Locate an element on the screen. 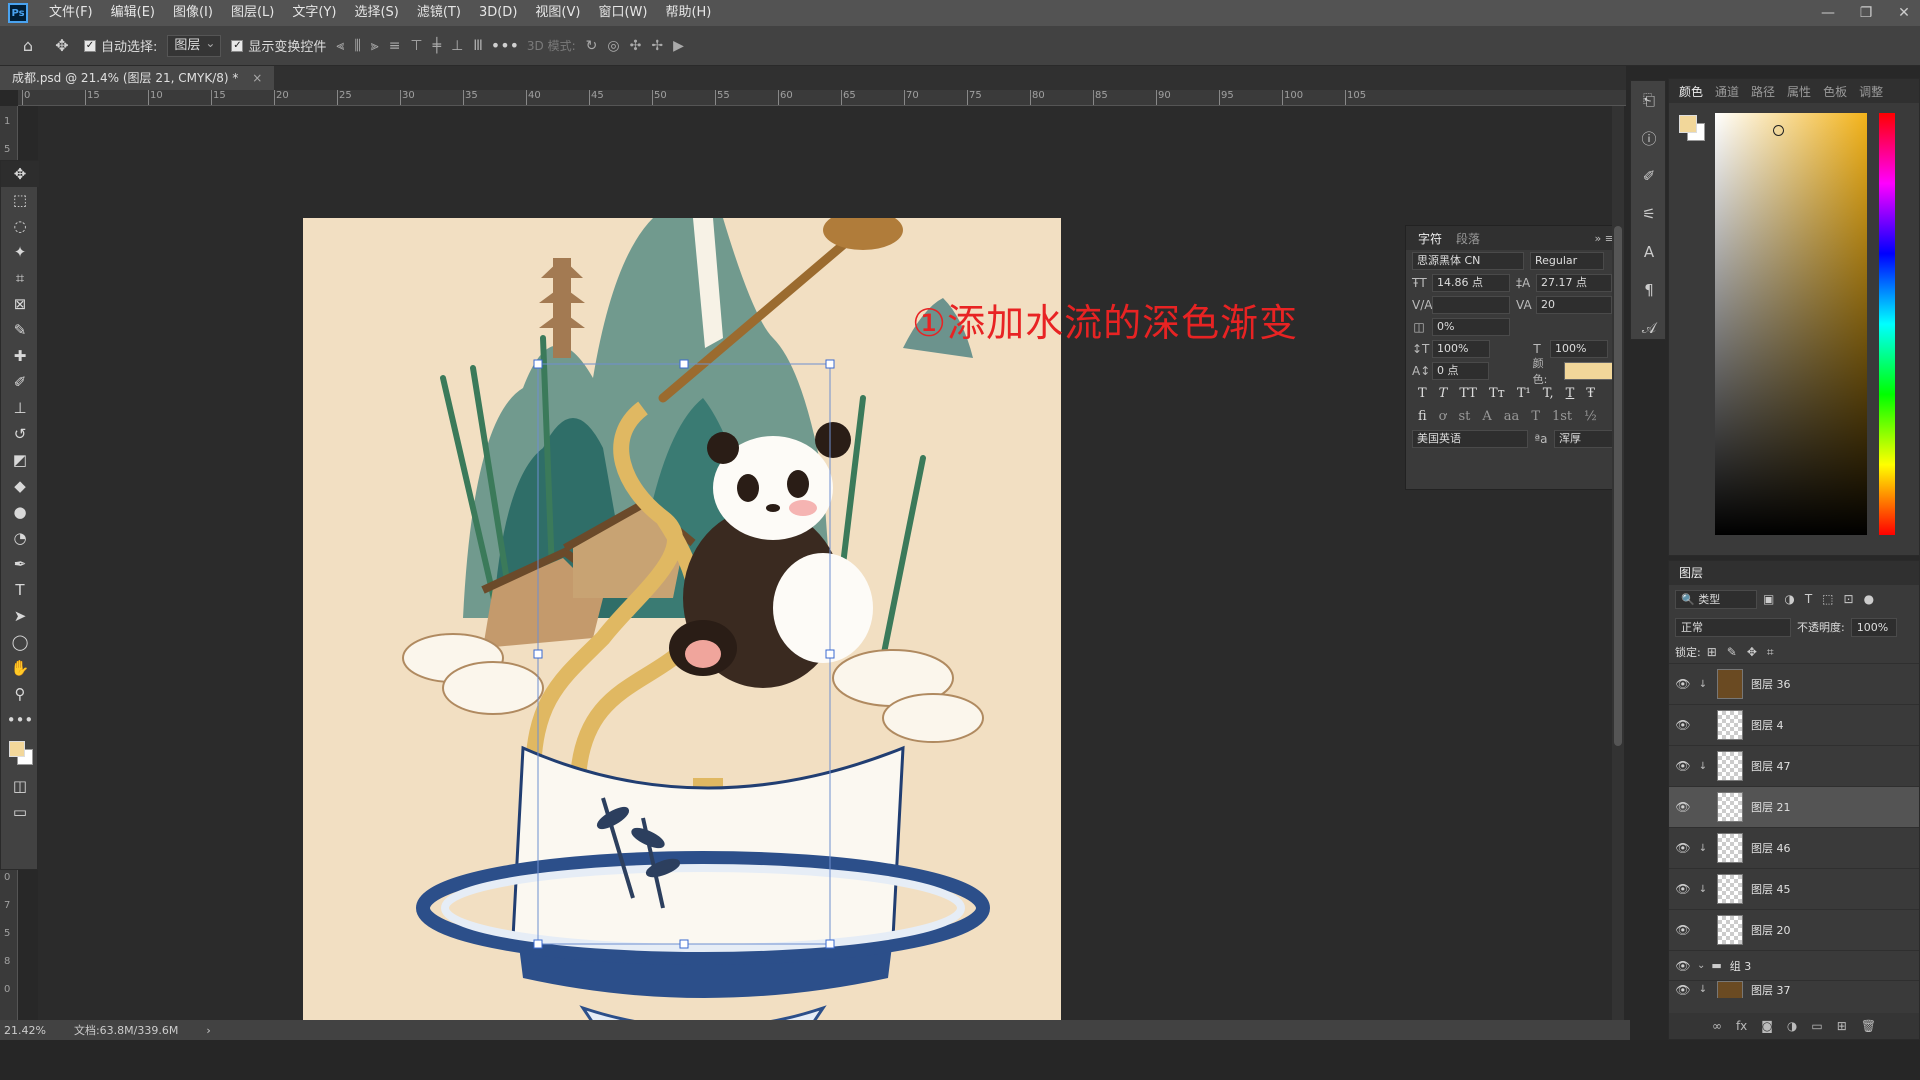 The height and width of the screenshot is (1080, 1920). eraser-tool-icon: ◩ is located at coordinates (20, 460).